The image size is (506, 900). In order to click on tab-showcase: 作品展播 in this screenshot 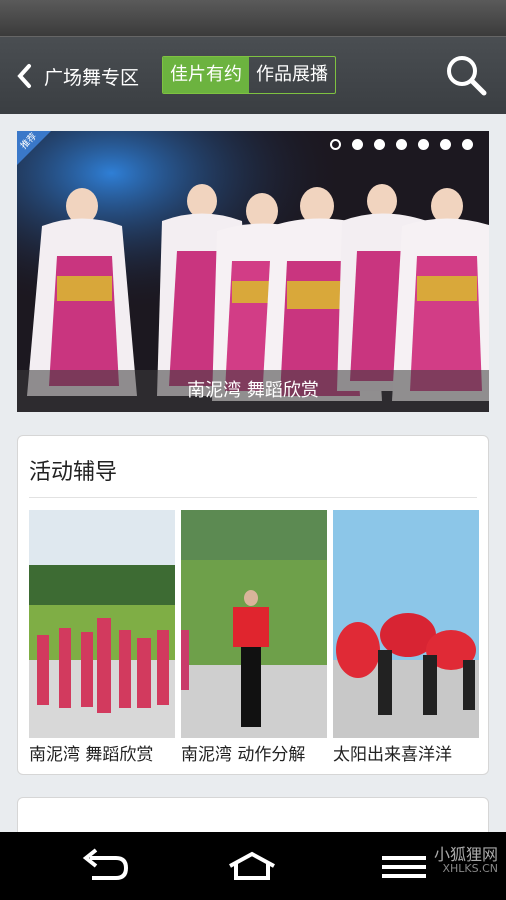, I will do `click(292, 75)`.